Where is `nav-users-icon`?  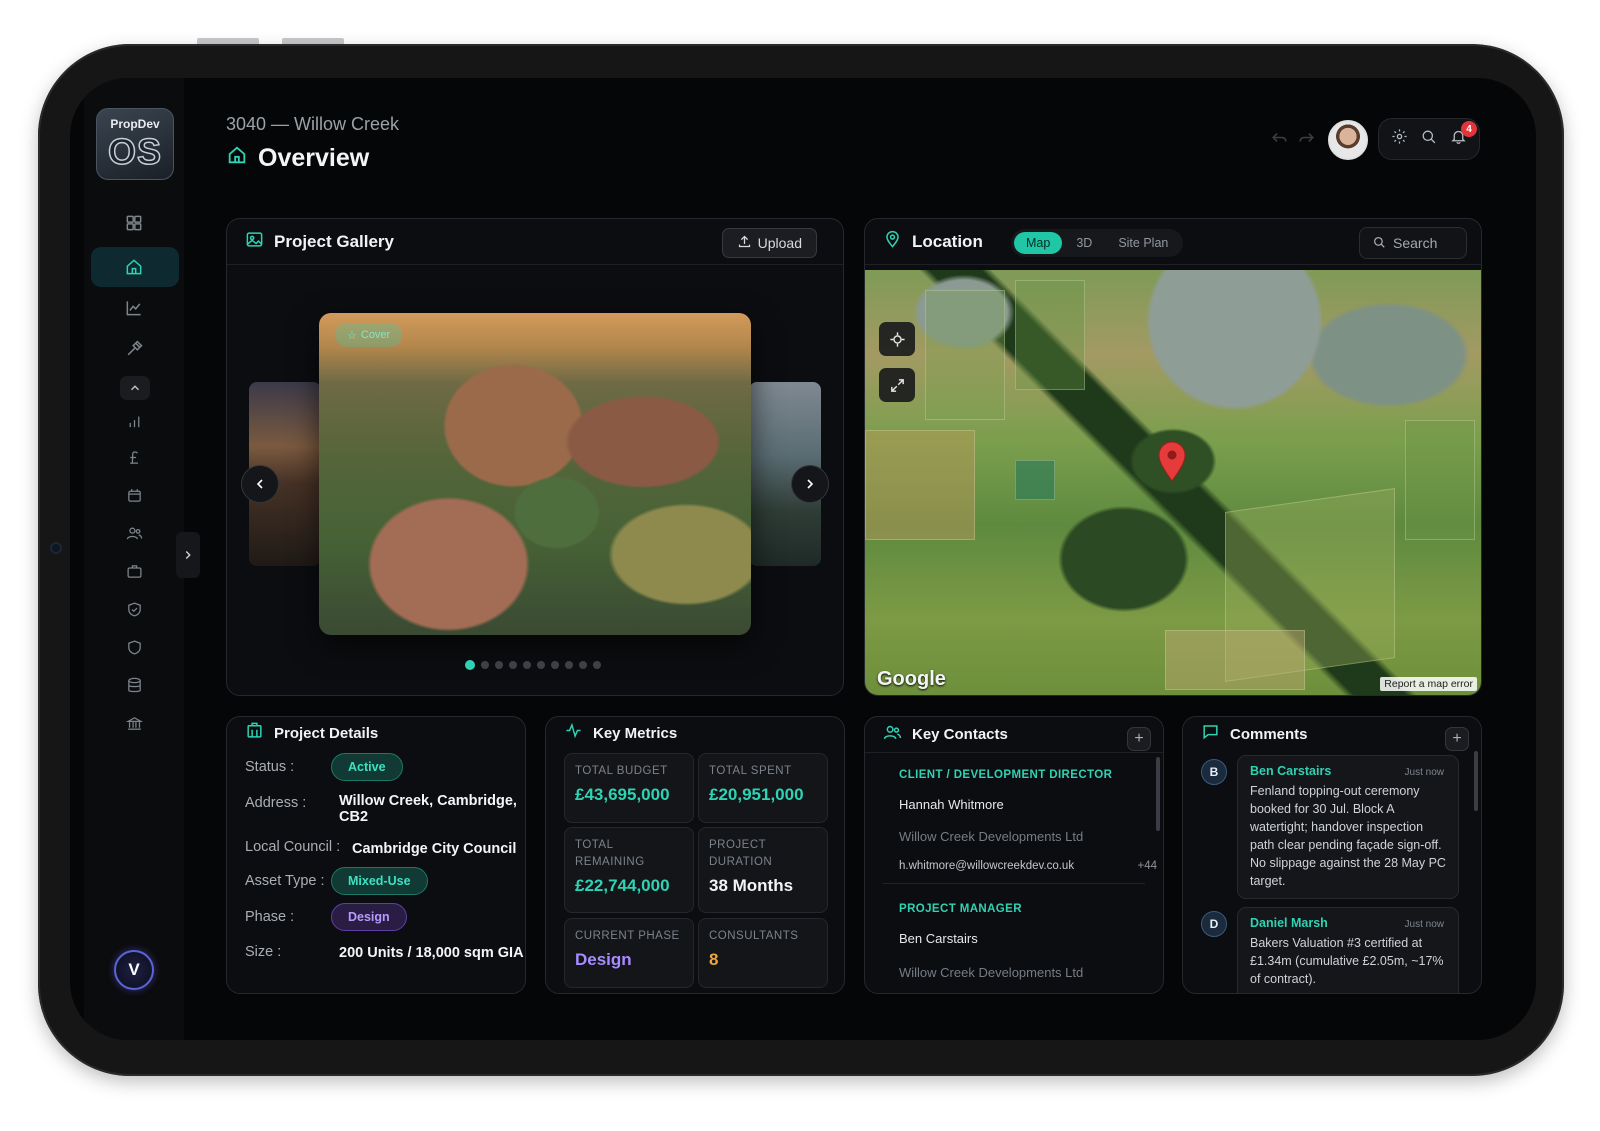
nav-users-icon is located at coordinates (134, 533).